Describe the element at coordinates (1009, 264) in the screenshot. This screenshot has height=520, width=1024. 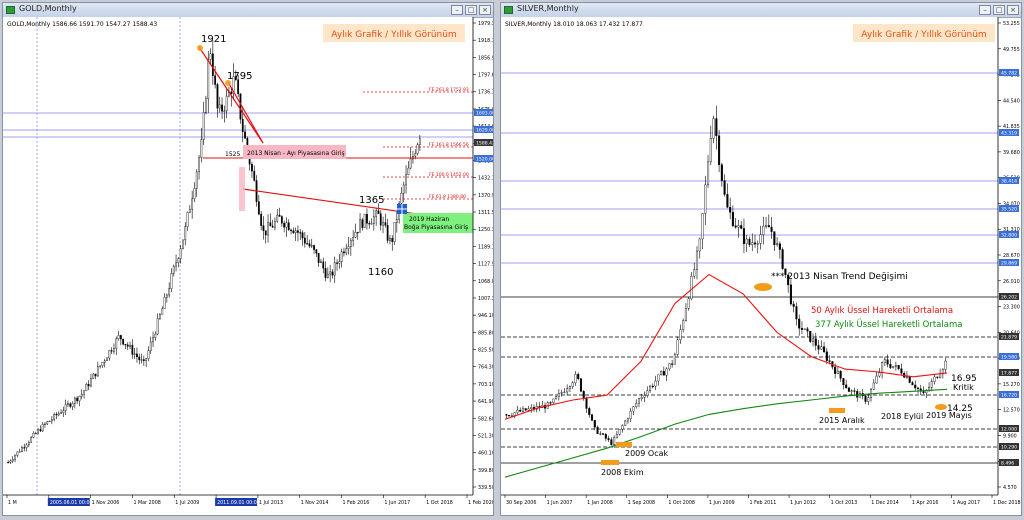
I see `price-tag: 29.869` at that location.